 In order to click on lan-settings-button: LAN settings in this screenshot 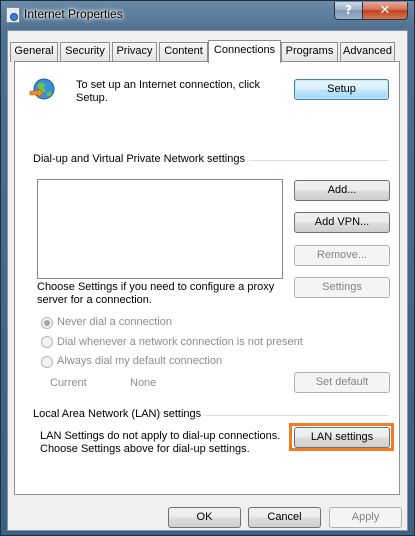, I will do `click(342, 437)`.